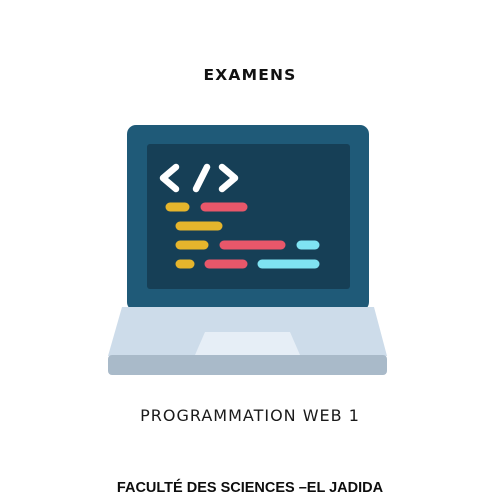 The image size is (500, 500). I want to click on course-name: PROGRAMMATION WEB 1, so click(250, 415).